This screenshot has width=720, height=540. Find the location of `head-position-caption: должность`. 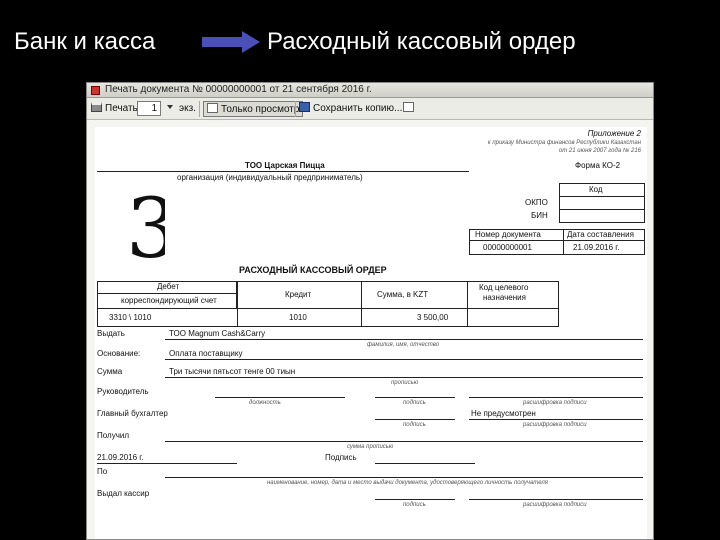

head-position-caption: должность is located at coordinates (265, 403).